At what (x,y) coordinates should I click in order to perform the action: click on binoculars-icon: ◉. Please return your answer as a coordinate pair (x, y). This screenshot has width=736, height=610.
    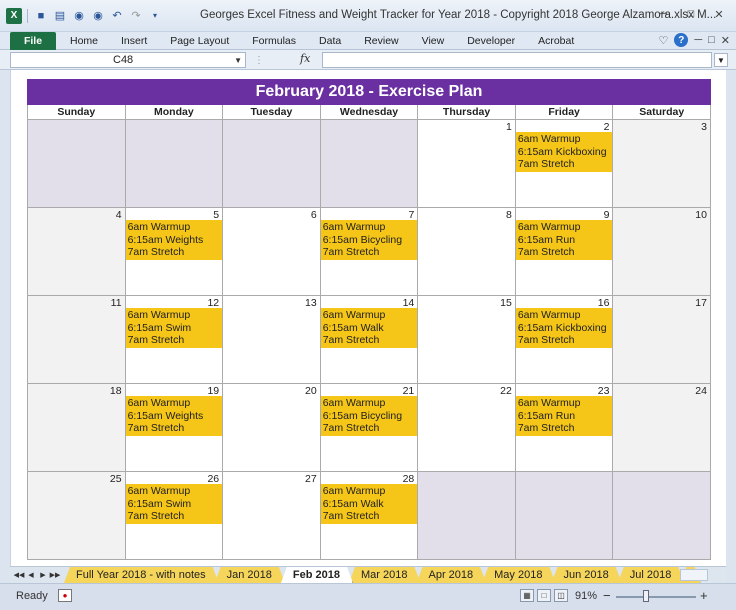
    Looking at the image, I should click on (79, 16).